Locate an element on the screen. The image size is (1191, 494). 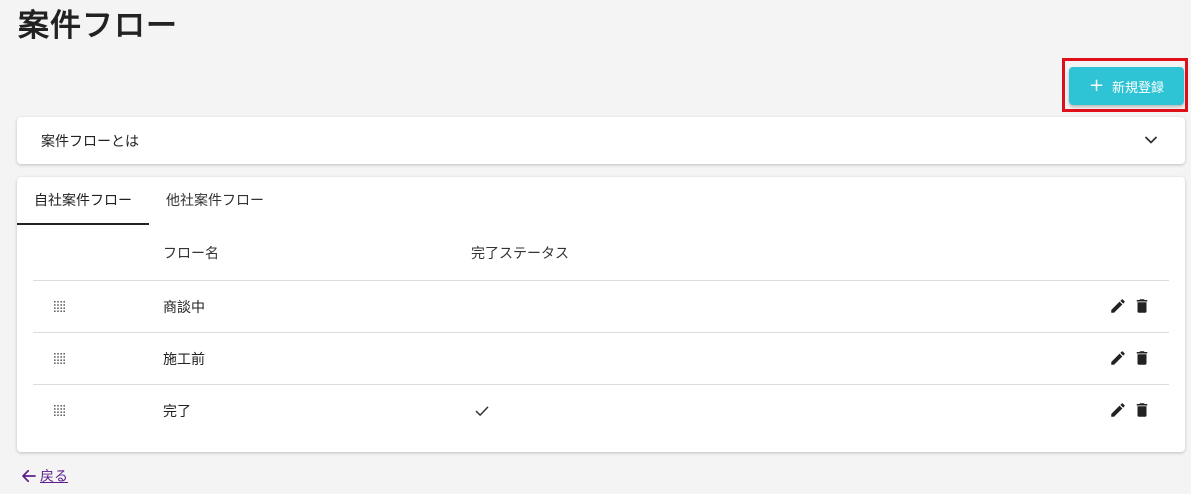
header-complete-status: 完了ステータス is located at coordinates (520, 254).